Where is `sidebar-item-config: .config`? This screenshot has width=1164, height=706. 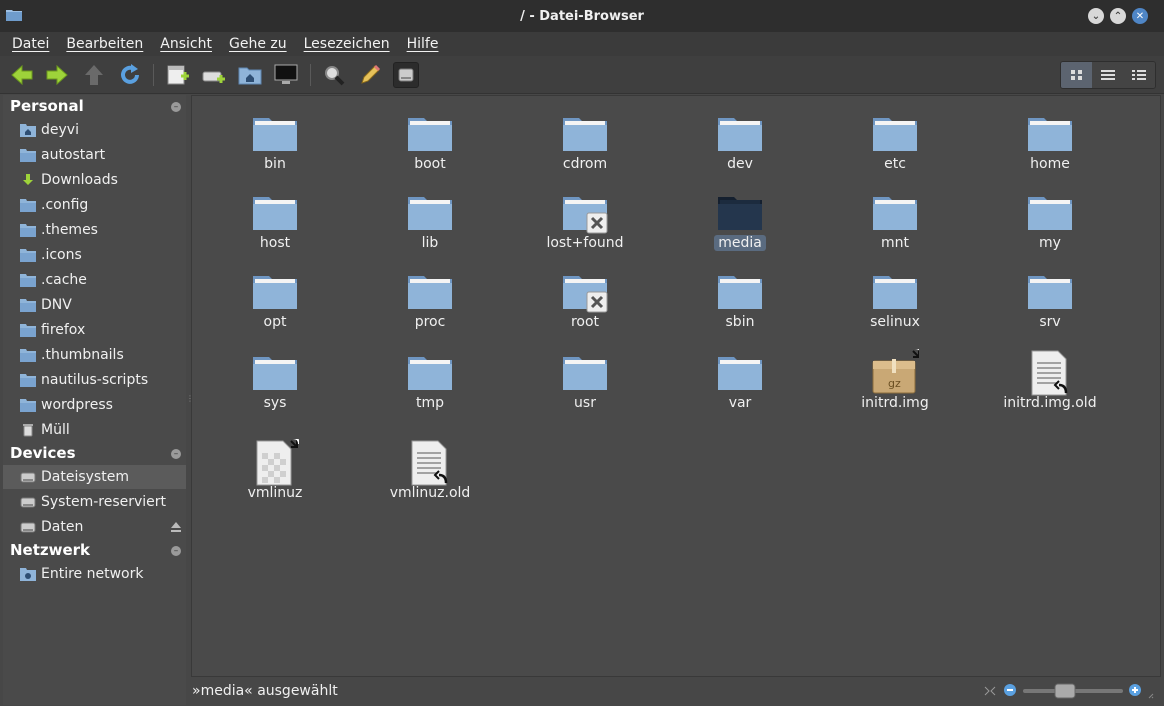 sidebar-item-config: .config is located at coordinates (94, 205).